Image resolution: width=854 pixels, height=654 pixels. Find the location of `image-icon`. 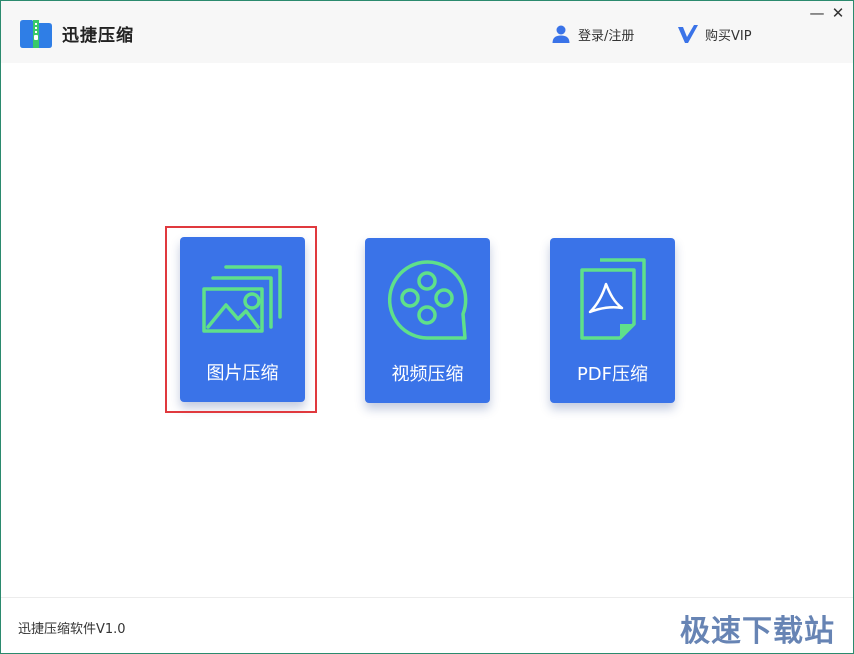

image-icon is located at coordinates (242, 299).